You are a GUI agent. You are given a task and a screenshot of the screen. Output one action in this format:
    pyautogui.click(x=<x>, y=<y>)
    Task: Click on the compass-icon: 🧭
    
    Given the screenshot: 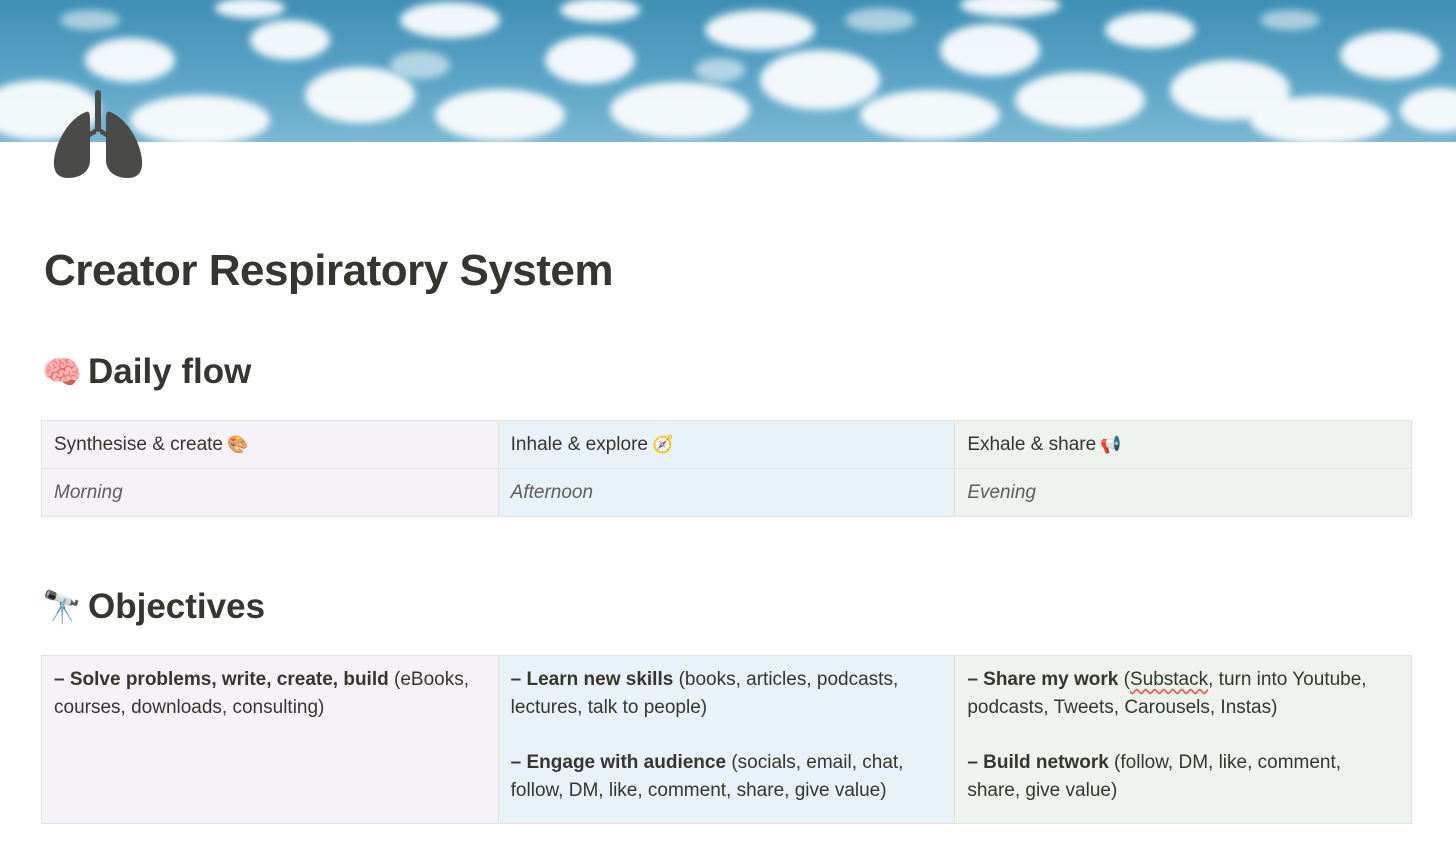 What is the action you would take?
    pyautogui.click(x=662, y=444)
    